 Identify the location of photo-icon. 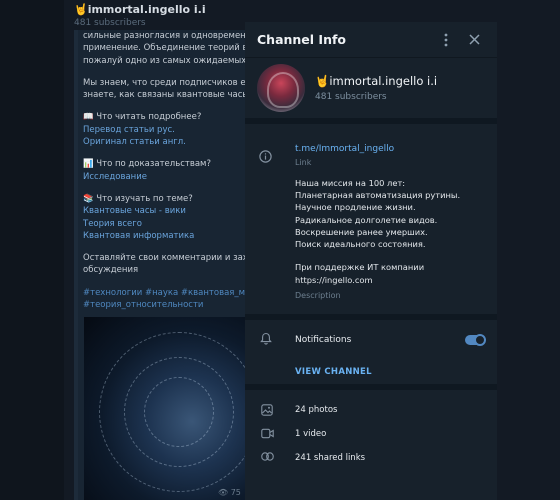
(267, 411).